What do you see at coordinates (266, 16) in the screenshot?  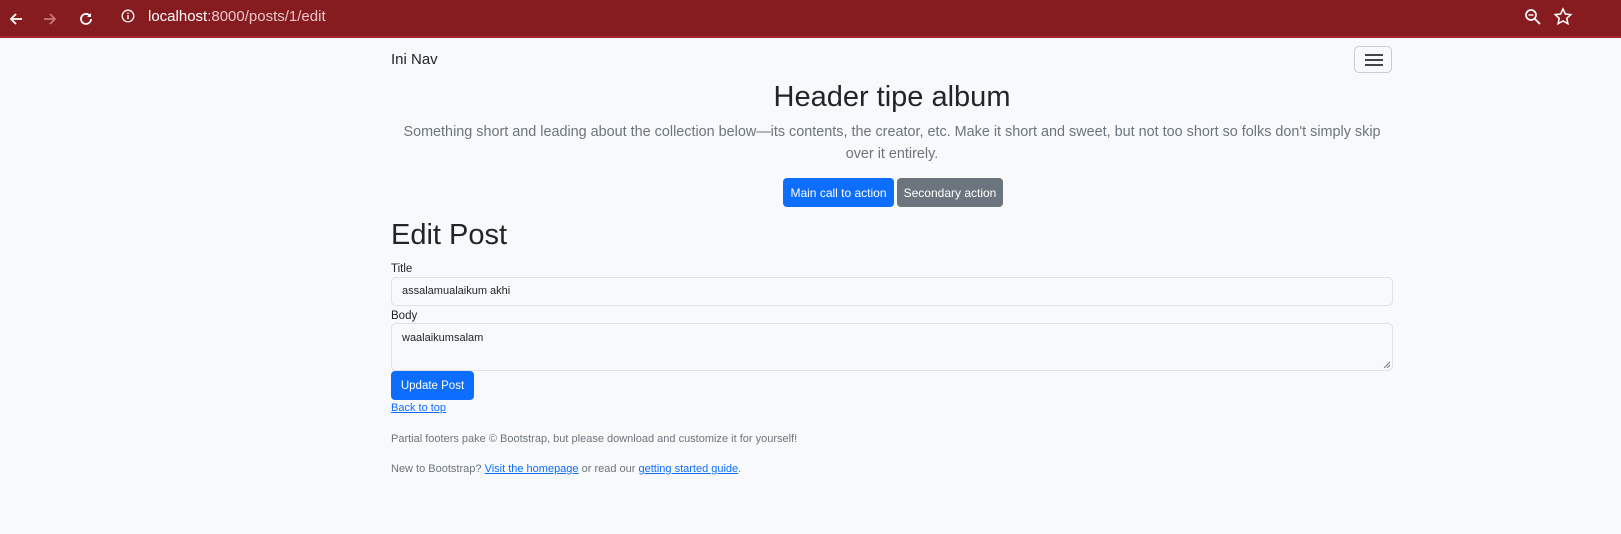 I see `url-path: :8000/posts/1/edit` at bounding box center [266, 16].